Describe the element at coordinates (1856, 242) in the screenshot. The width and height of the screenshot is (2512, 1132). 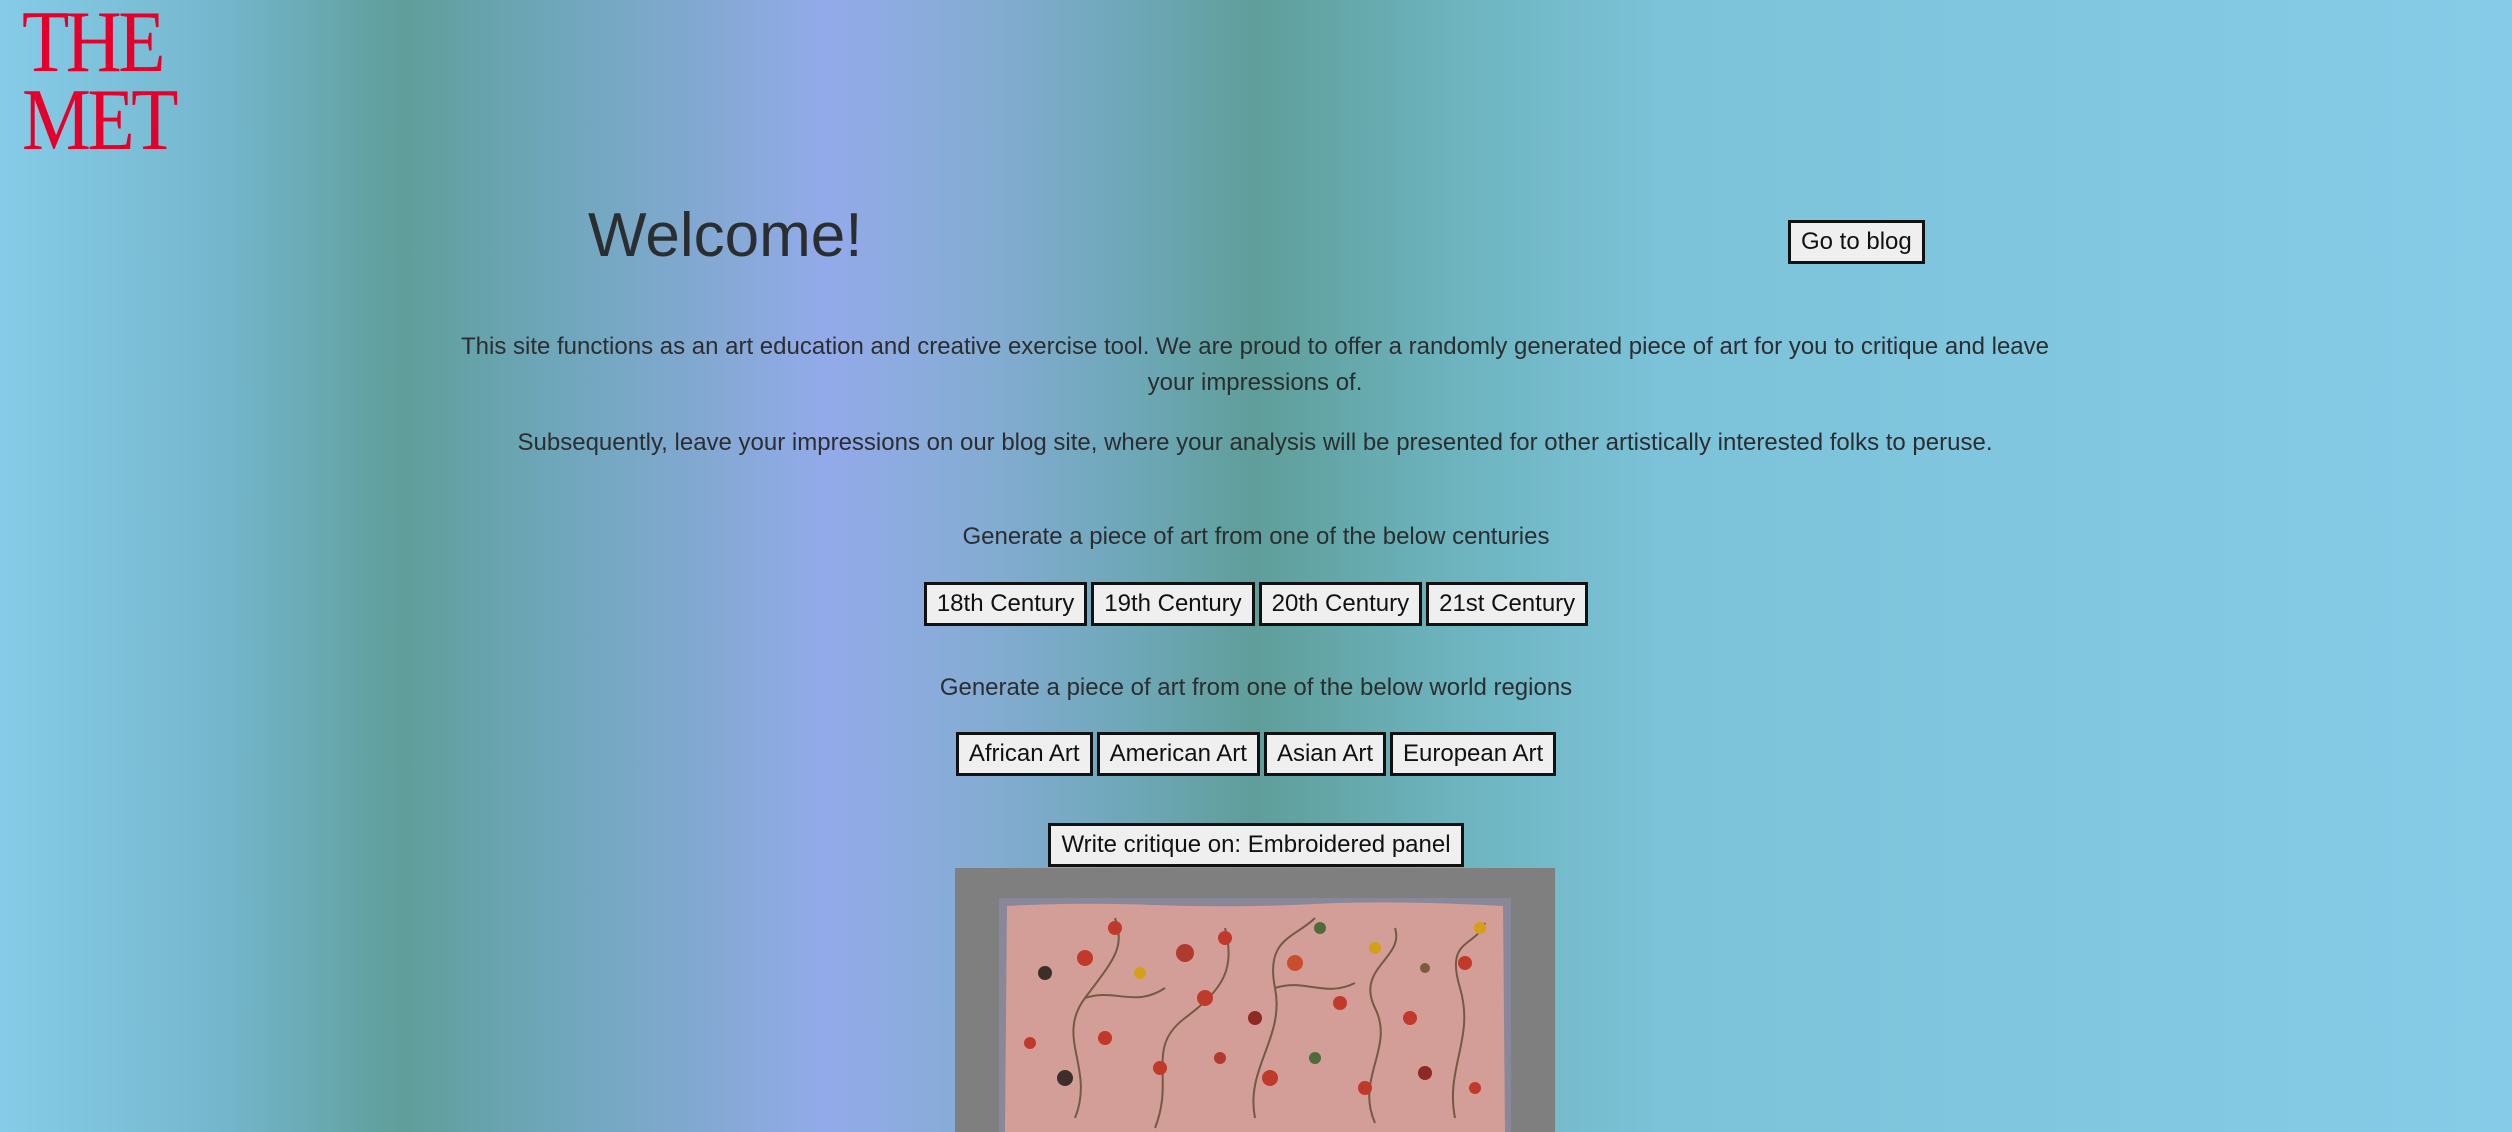
I see `go-to-blog-button: Go to blog` at that location.